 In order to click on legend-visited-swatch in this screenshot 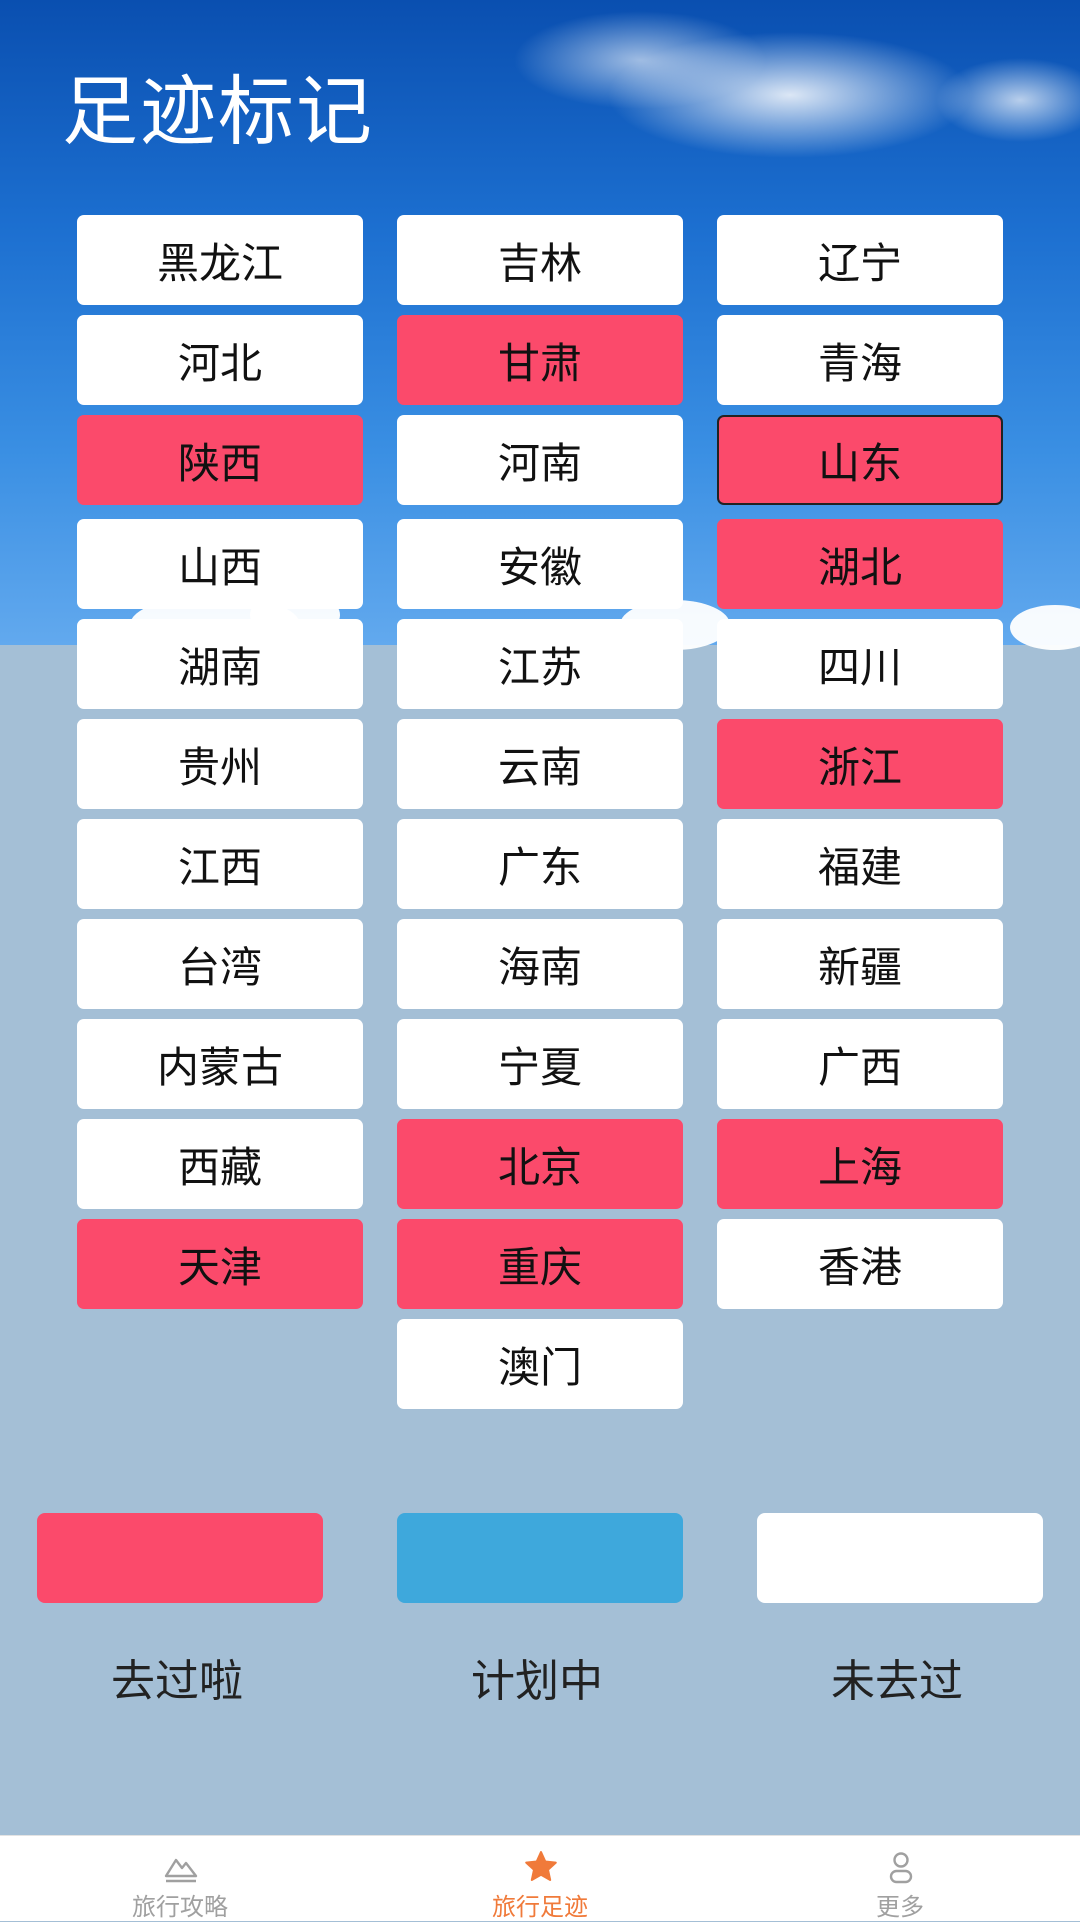, I will do `click(180, 1558)`.